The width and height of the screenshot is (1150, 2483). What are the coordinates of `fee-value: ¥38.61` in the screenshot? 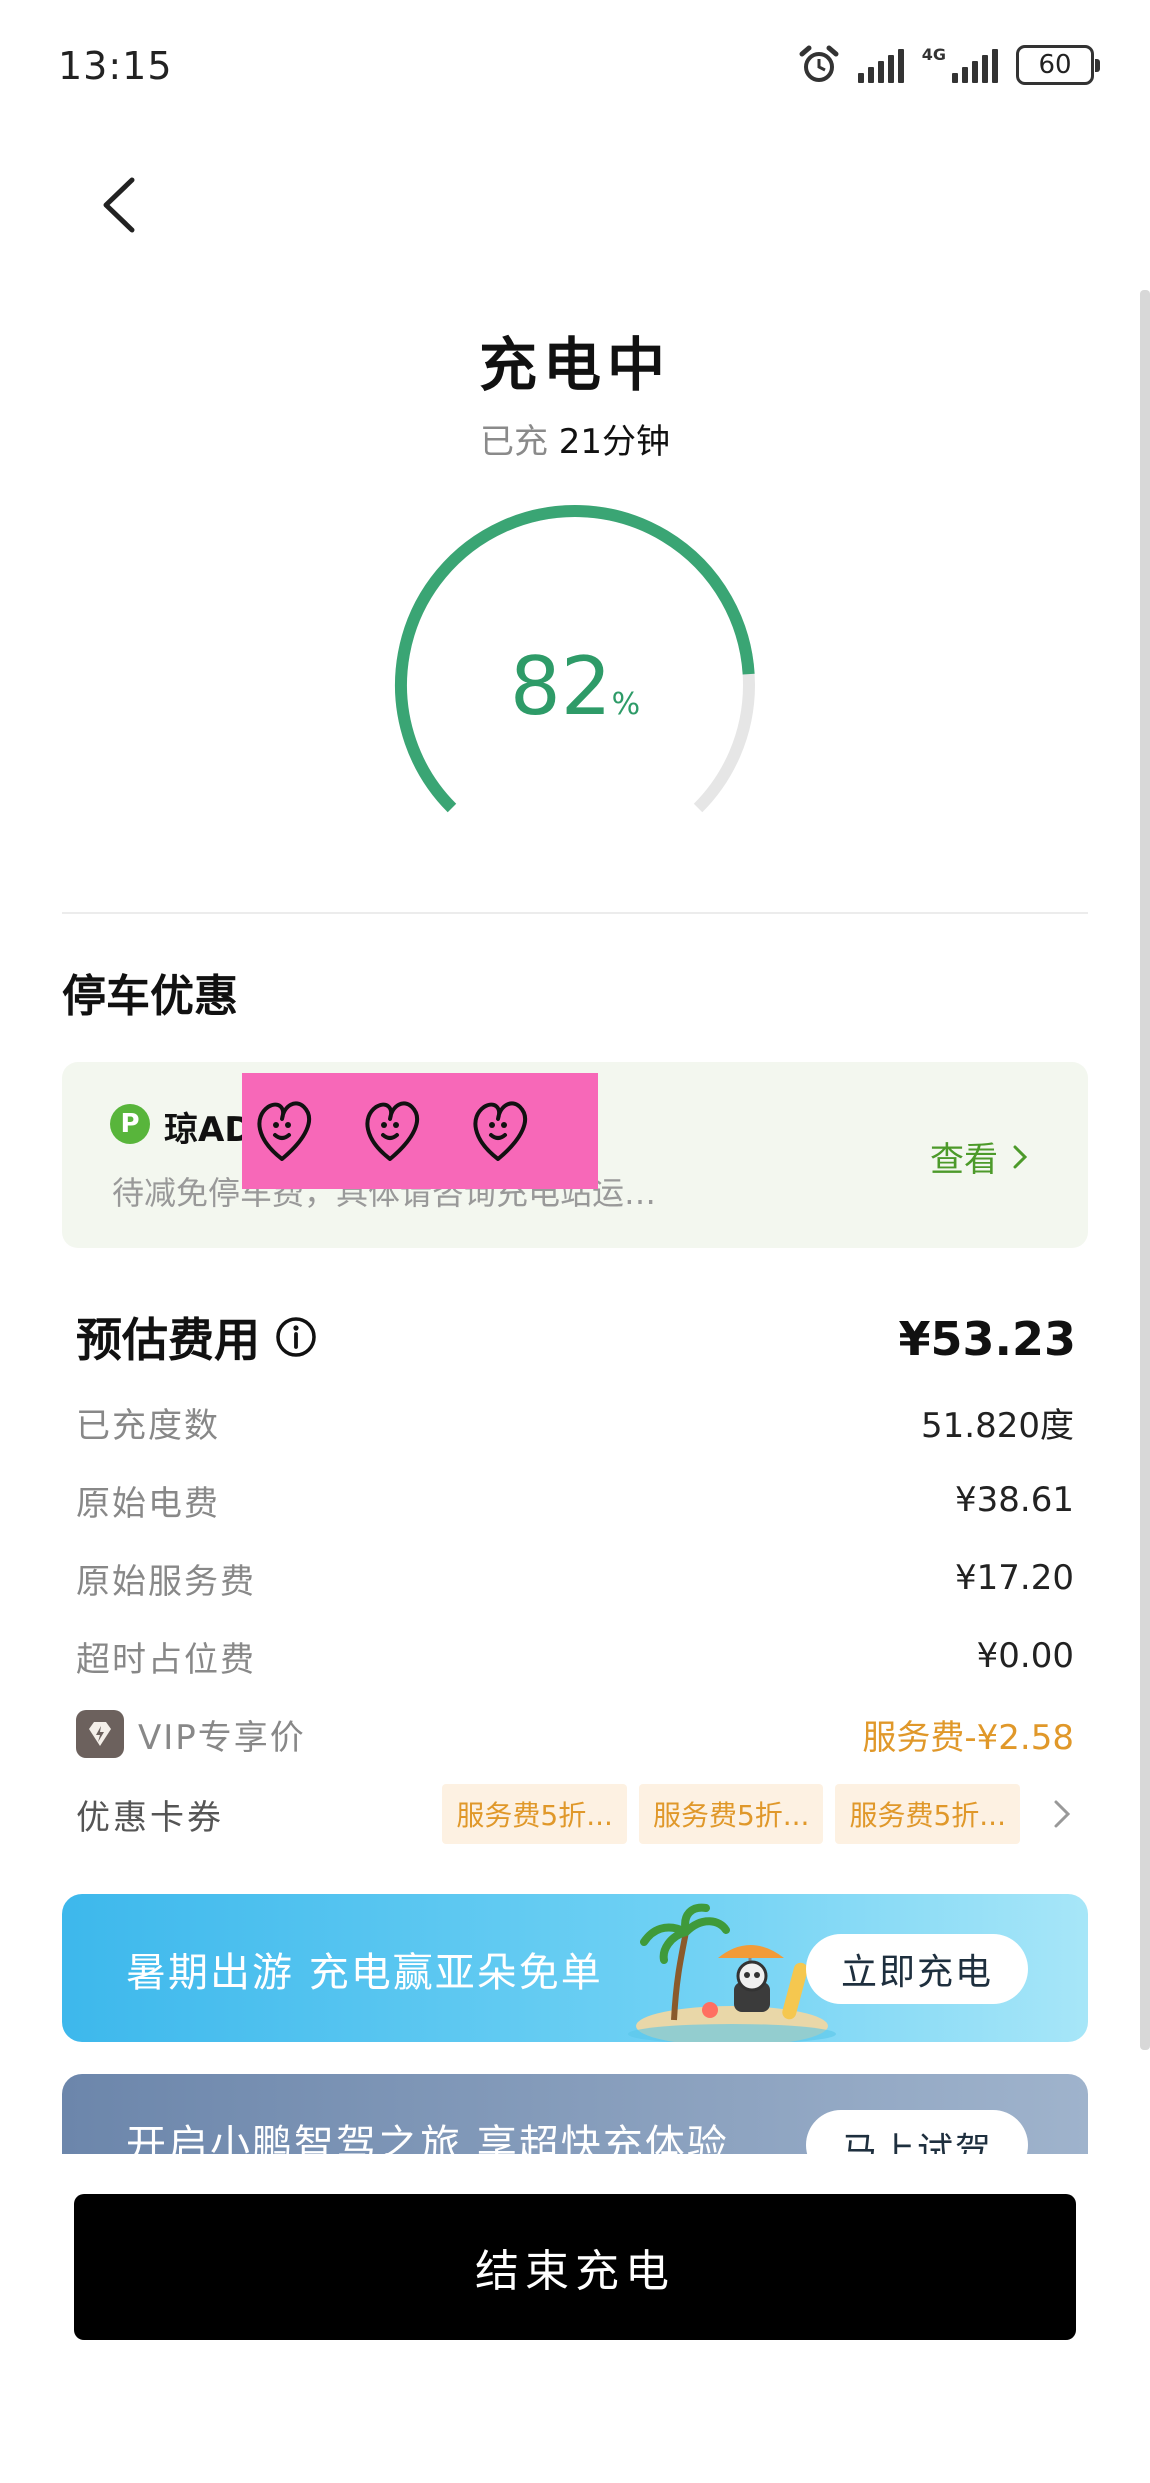 It's located at (1014, 1500).